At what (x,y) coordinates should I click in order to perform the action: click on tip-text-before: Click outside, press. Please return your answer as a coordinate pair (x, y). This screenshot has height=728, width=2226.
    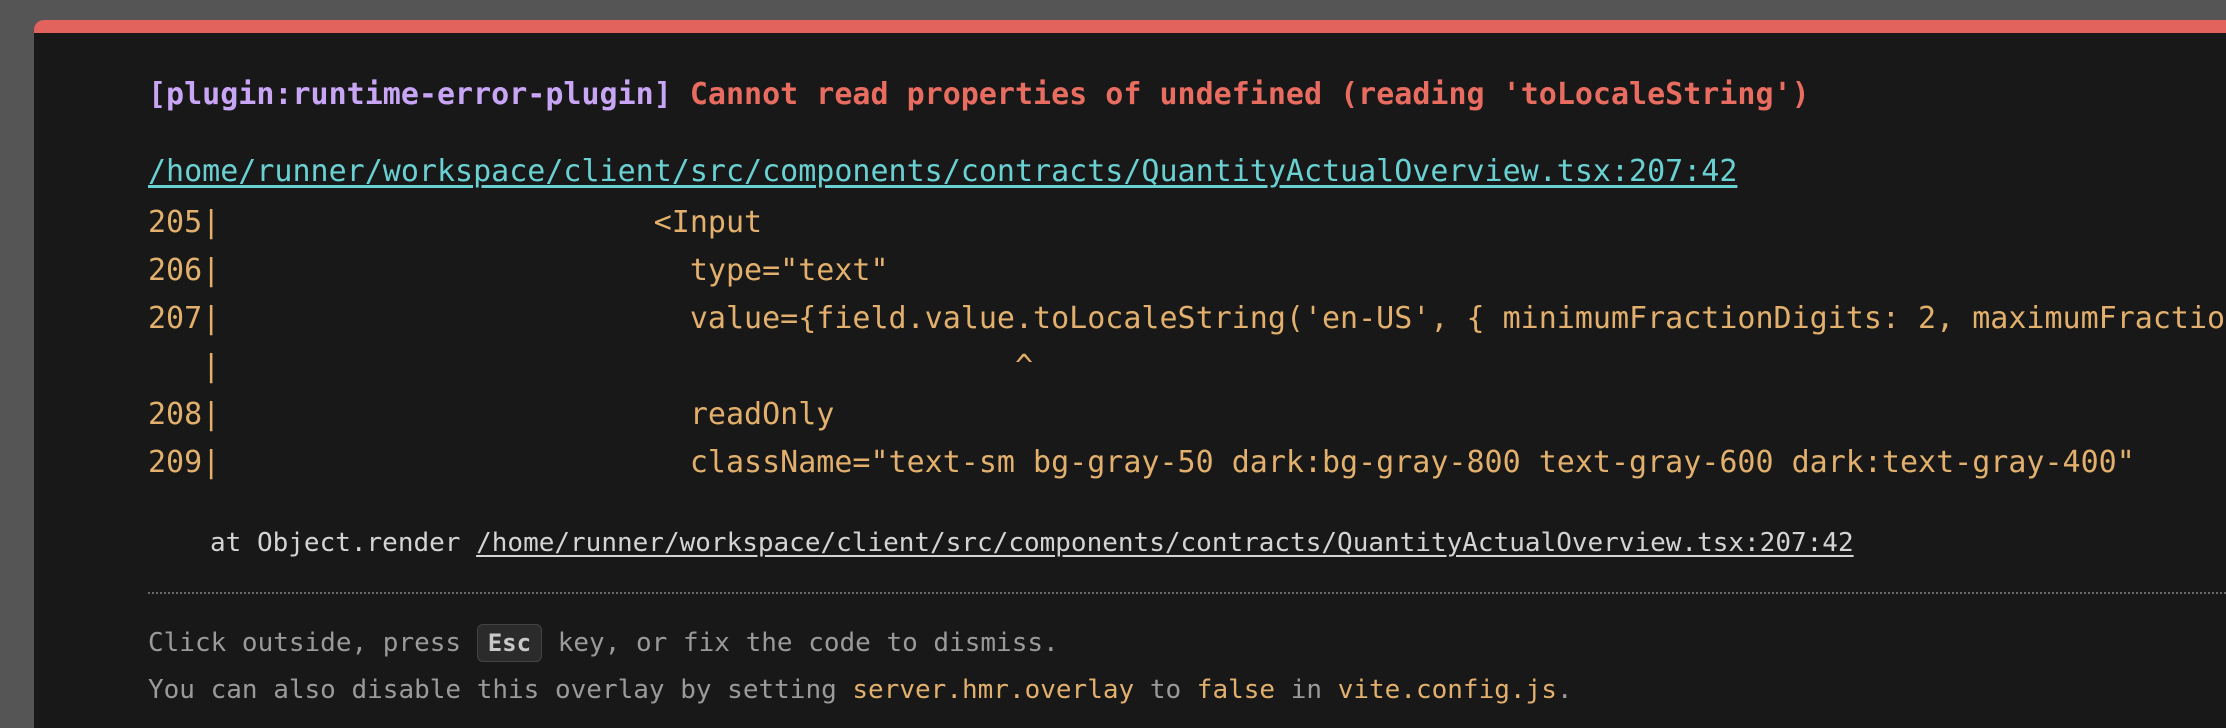
    Looking at the image, I should click on (312, 643).